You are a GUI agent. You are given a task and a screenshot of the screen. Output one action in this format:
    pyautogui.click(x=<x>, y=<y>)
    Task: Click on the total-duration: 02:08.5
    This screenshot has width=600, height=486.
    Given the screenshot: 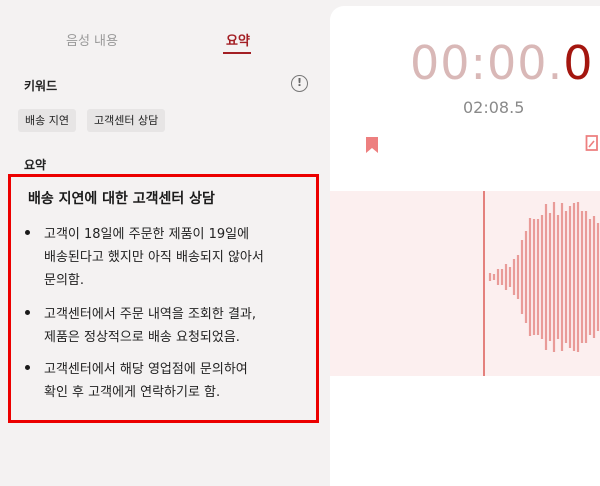 What is the action you would take?
    pyautogui.click(x=494, y=107)
    